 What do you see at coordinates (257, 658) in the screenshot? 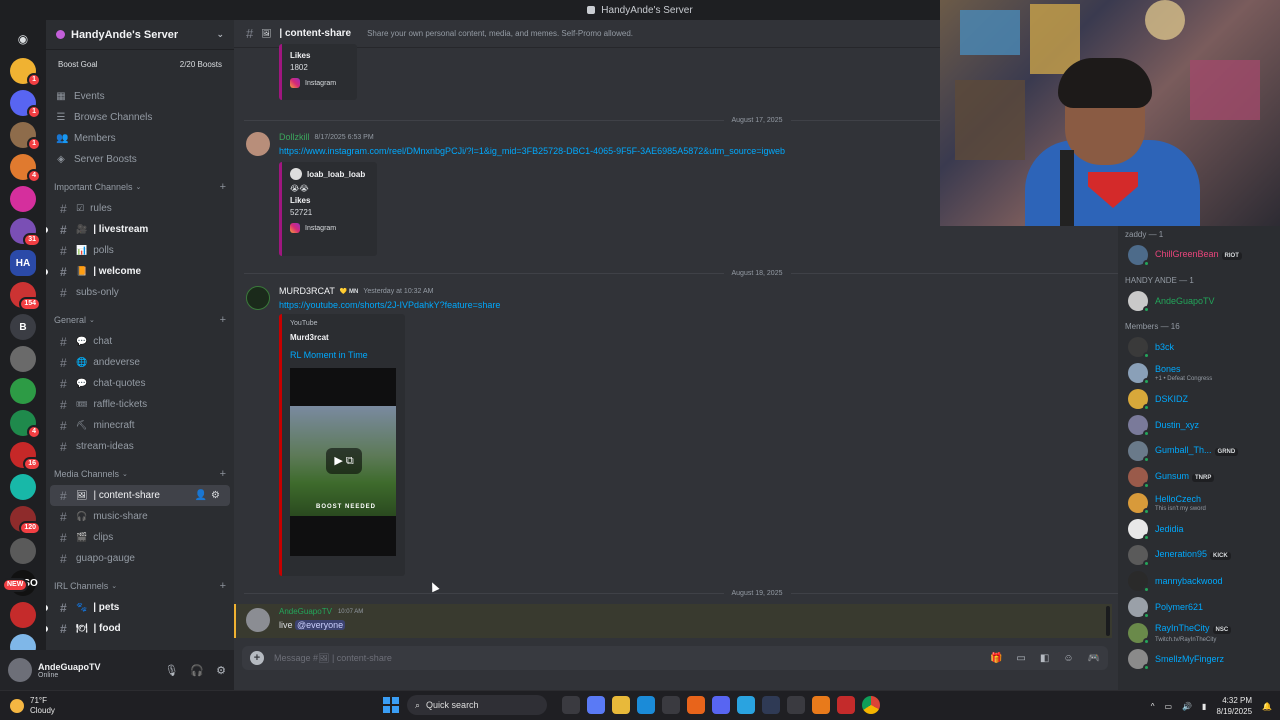
I see `add-attachment-icon: +` at bounding box center [257, 658].